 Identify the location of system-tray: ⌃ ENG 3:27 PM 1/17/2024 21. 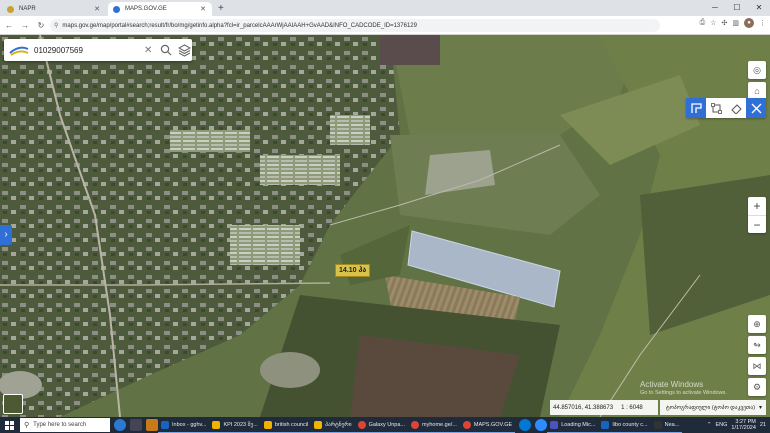
(736, 425).